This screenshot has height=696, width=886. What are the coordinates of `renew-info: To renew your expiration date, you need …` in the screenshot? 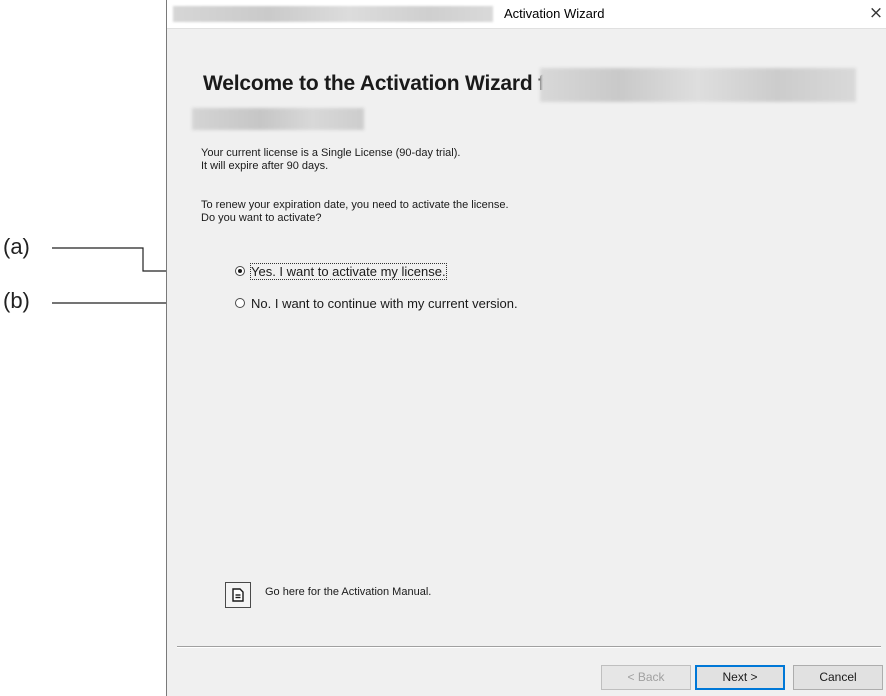 It's located at (355, 212).